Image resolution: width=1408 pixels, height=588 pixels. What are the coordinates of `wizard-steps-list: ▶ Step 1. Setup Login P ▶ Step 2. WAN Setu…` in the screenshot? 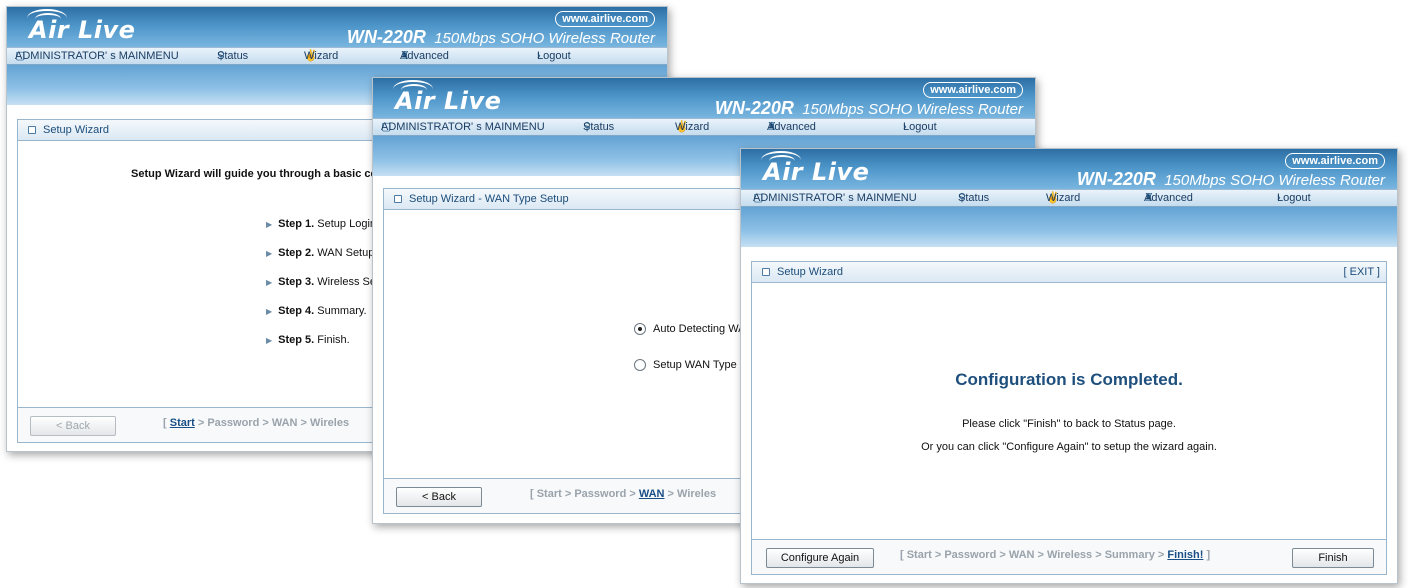 It's located at (326, 290).